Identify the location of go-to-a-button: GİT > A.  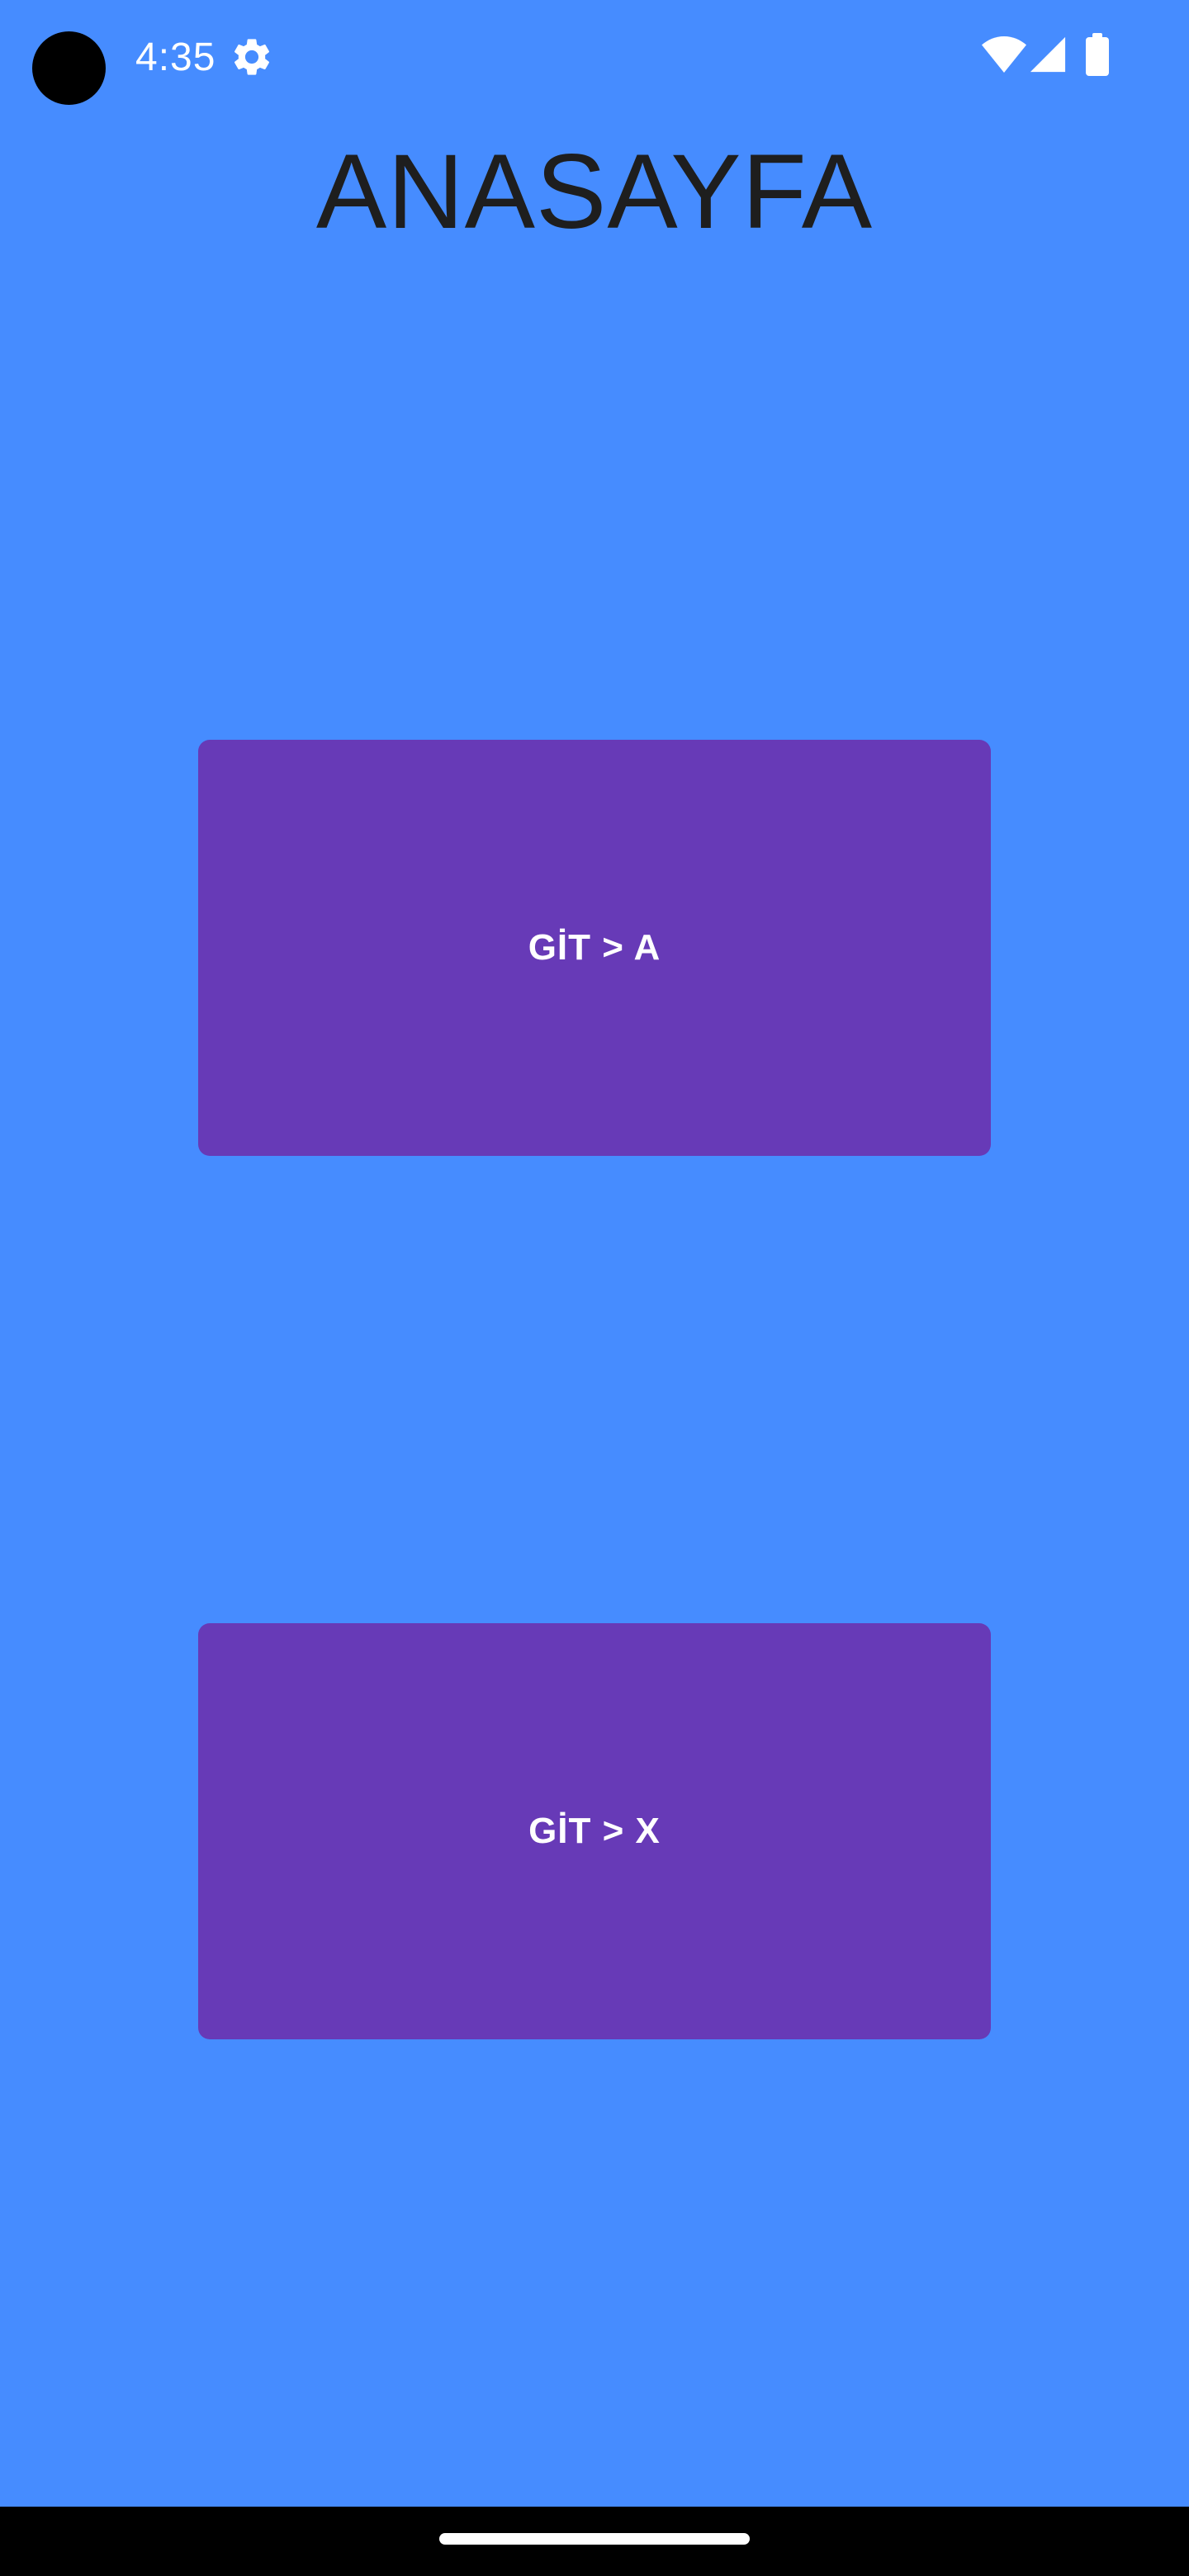
(594, 948).